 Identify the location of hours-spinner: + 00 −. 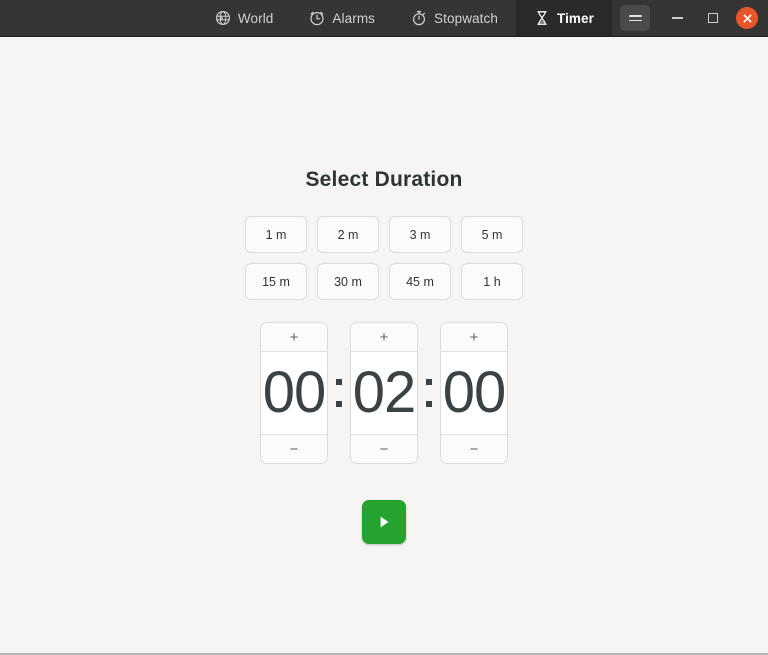
(294, 393).